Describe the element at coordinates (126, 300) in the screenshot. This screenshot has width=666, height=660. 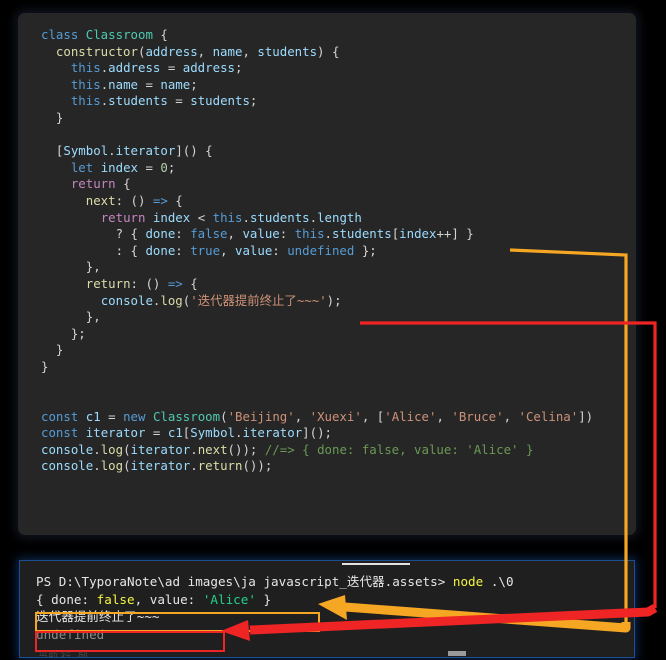
I see `code-token: console` at that location.